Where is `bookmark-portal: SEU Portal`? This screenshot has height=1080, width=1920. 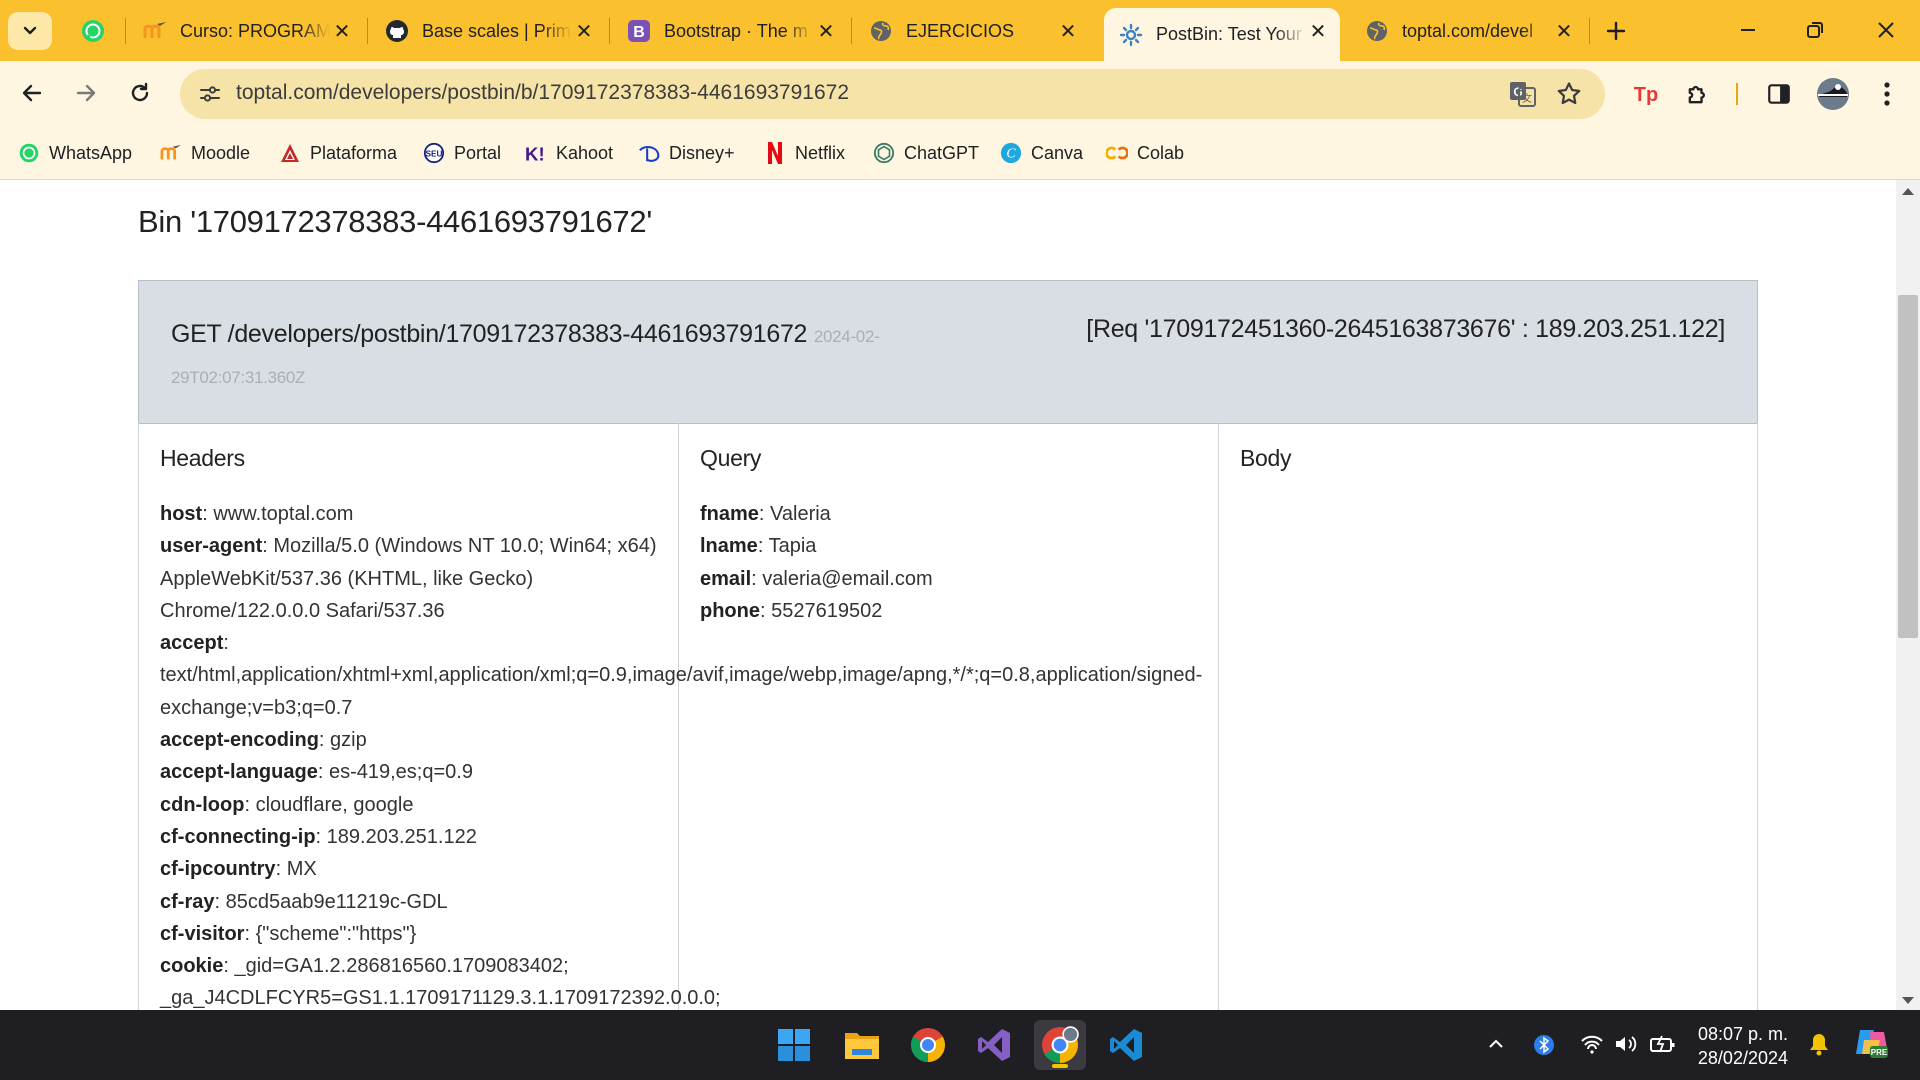
bookmark-portal: SEU Portal is located at coordinates (462, 153).